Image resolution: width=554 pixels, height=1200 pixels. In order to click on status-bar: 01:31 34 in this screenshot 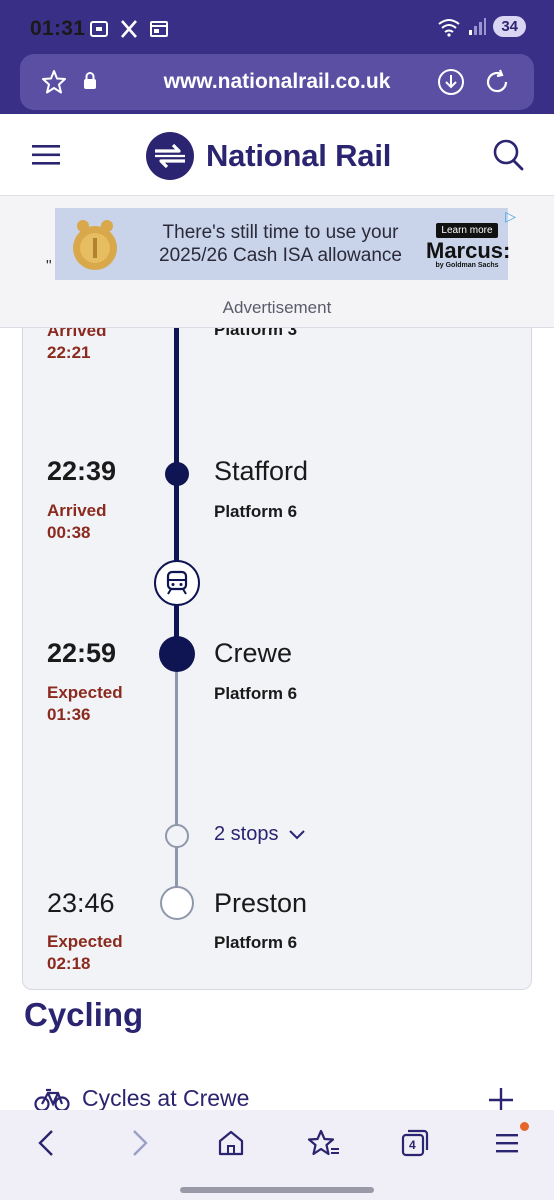, I will do `click(277, 28)`.